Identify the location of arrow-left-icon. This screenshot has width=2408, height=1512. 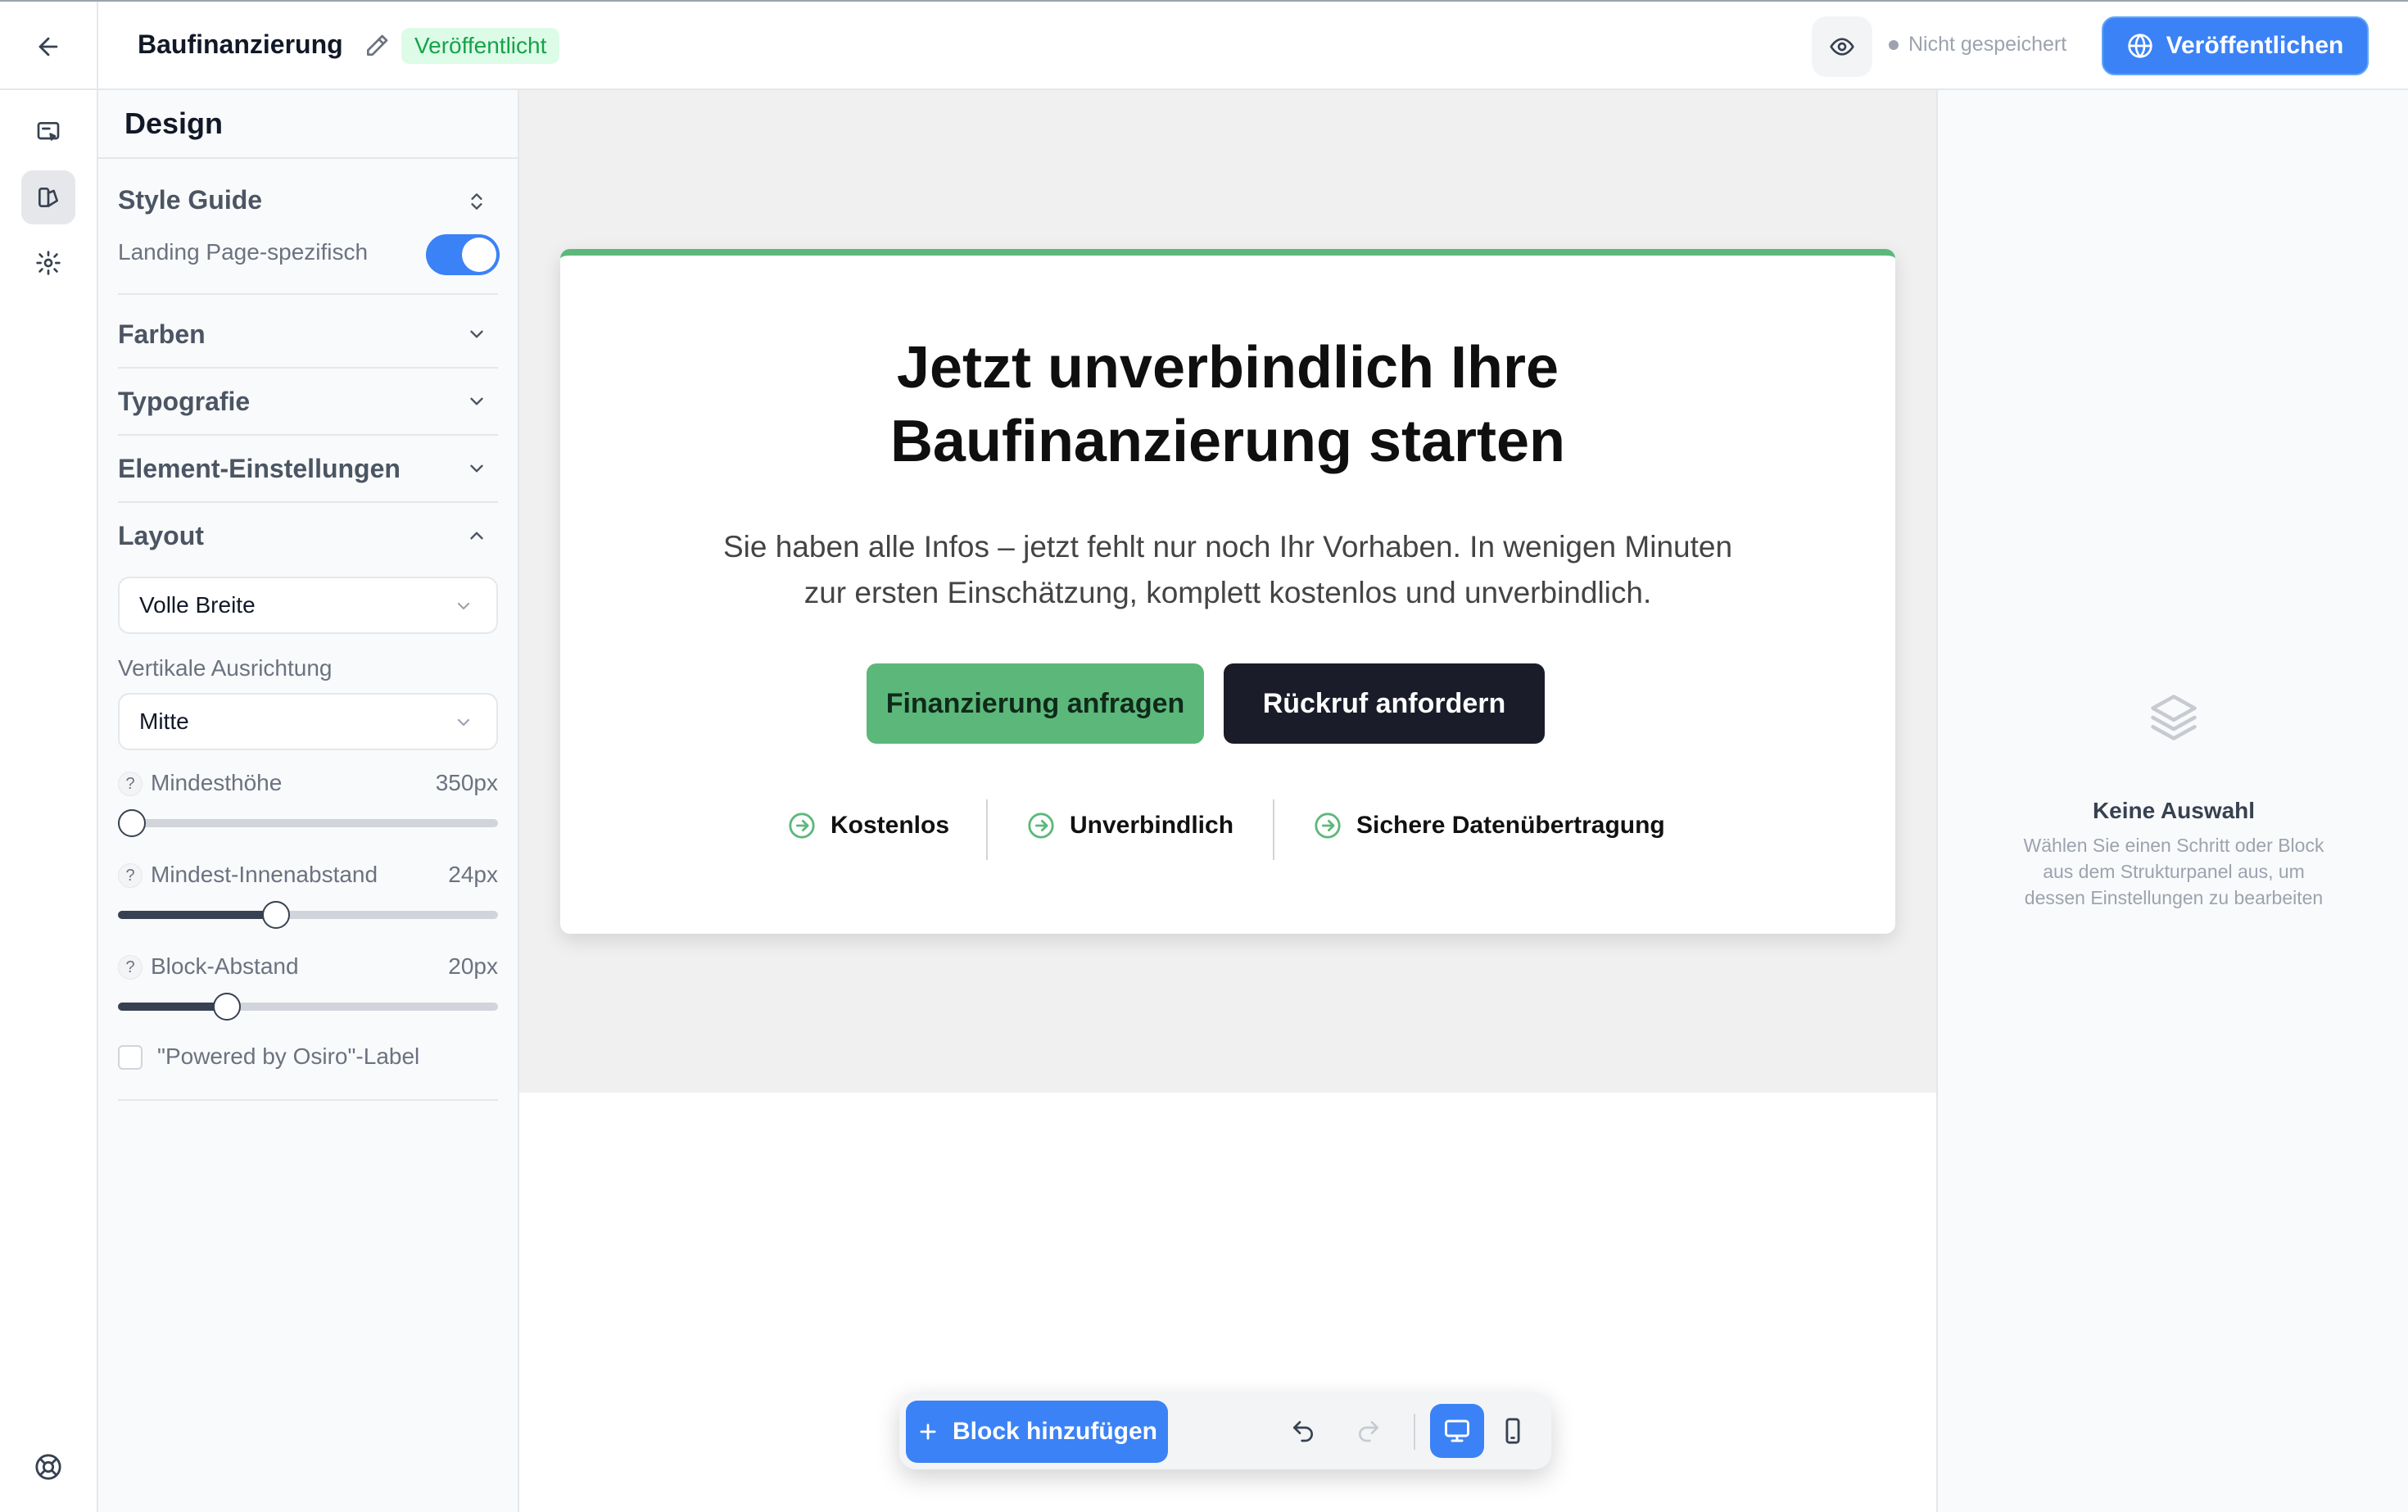
(48, 47).